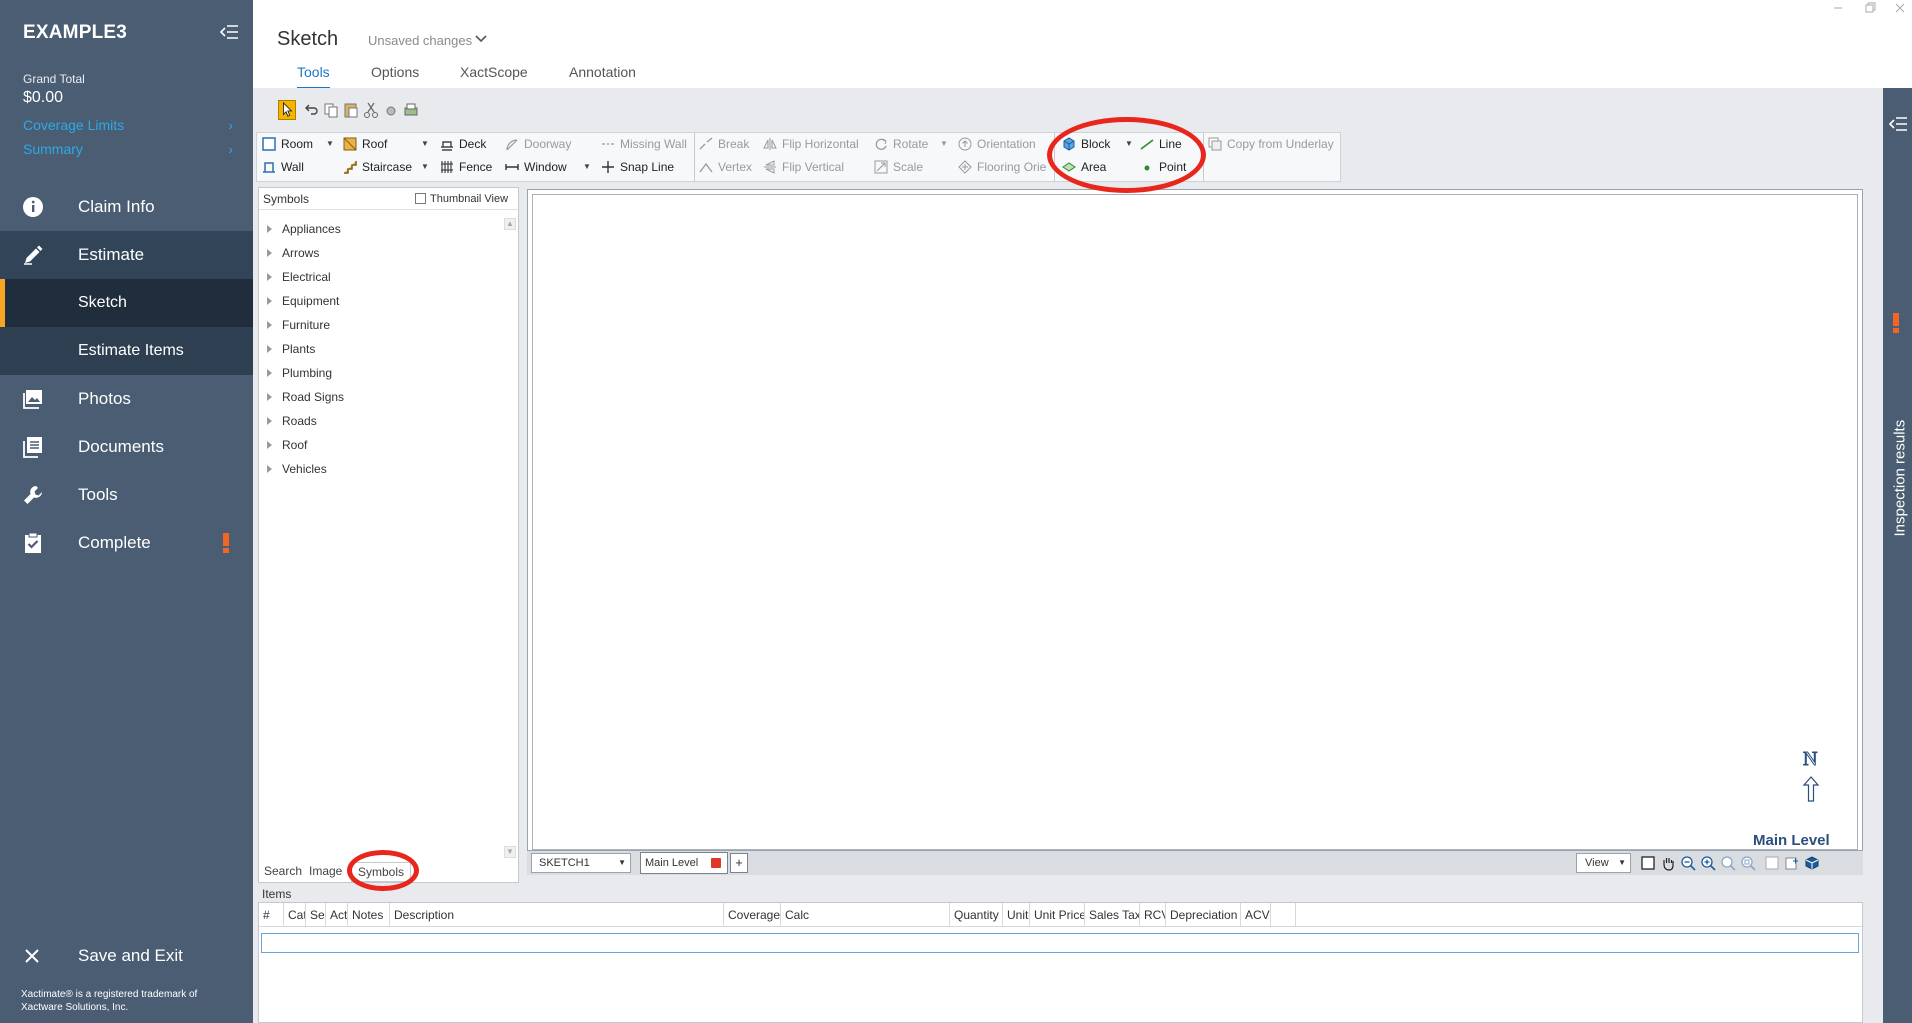  I want to click on collapse-sidebar-icon, so click(229, 32).